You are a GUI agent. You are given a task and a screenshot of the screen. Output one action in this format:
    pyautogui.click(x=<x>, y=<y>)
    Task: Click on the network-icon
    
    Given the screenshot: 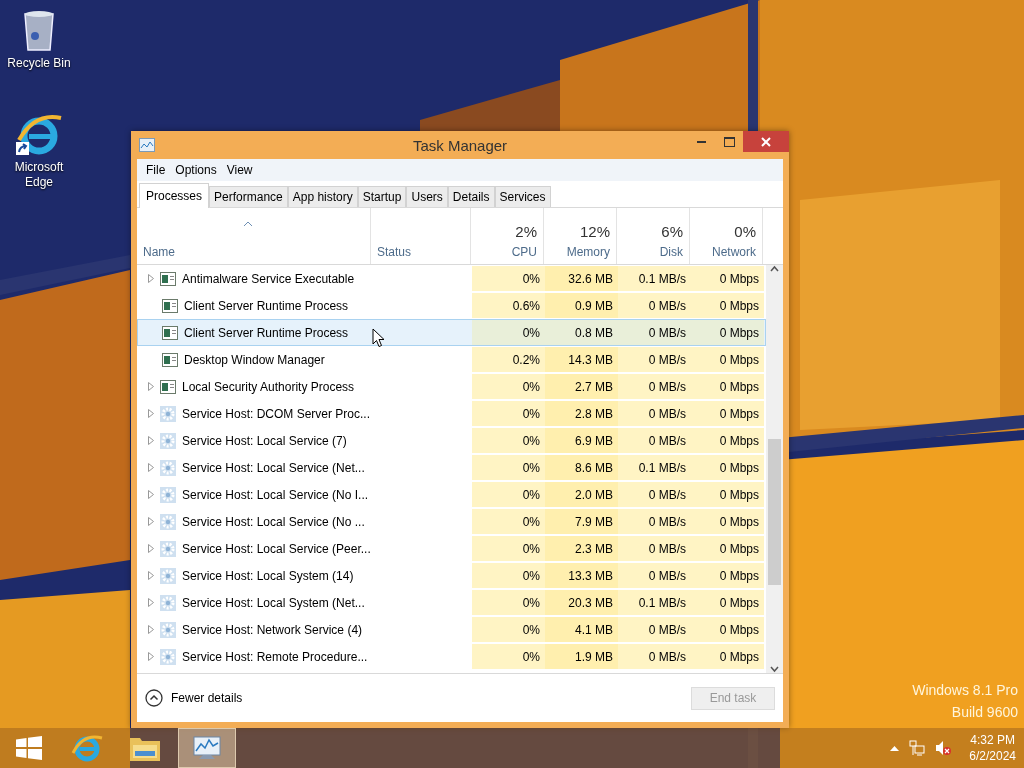 What is the action you would take?
    pyautogui.click(x=917, y=748)
    